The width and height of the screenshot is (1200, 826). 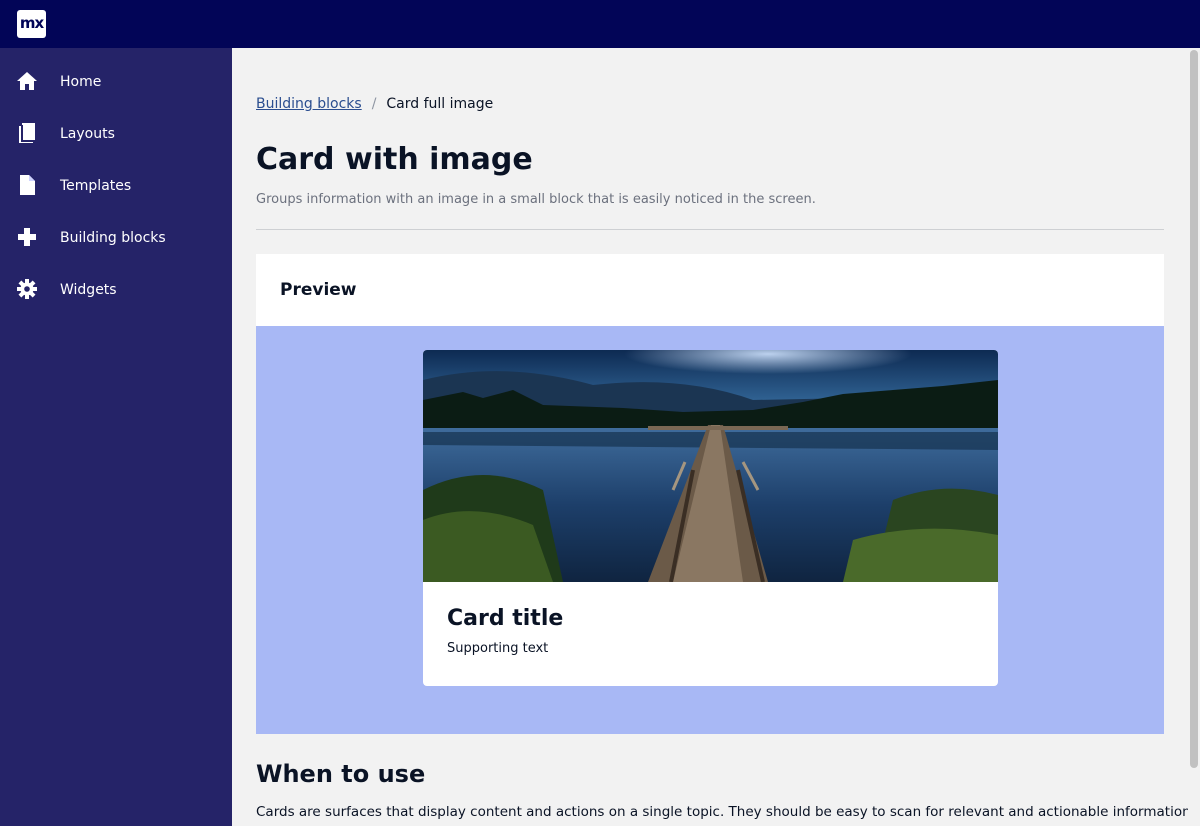 What do you see at coordinates (27, 185) in the screenshot?
I see `file-icon` at bounding box center [27, 185].